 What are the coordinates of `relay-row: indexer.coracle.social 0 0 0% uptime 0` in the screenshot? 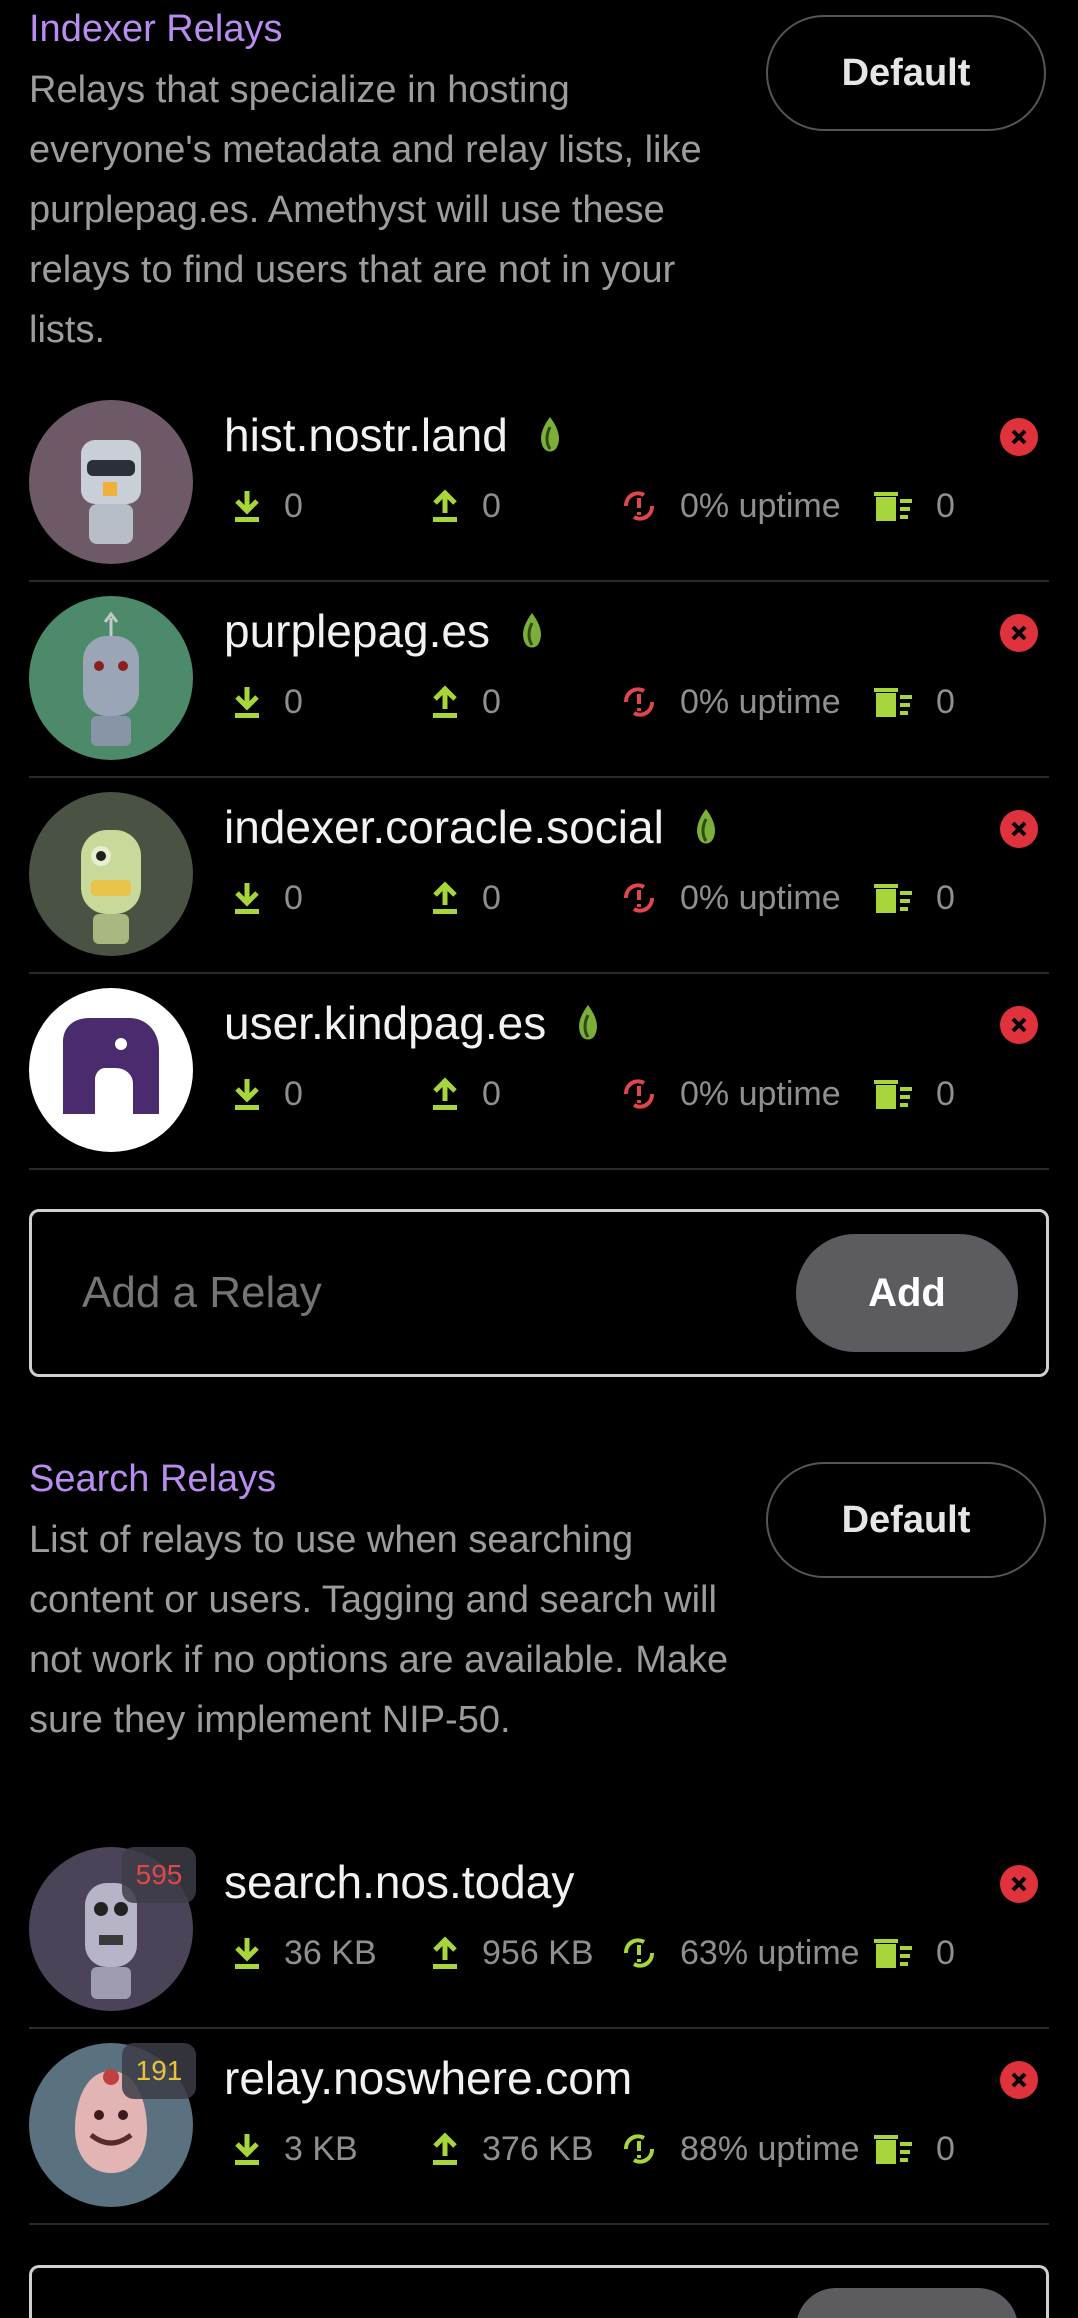 It's located at (539, 876).